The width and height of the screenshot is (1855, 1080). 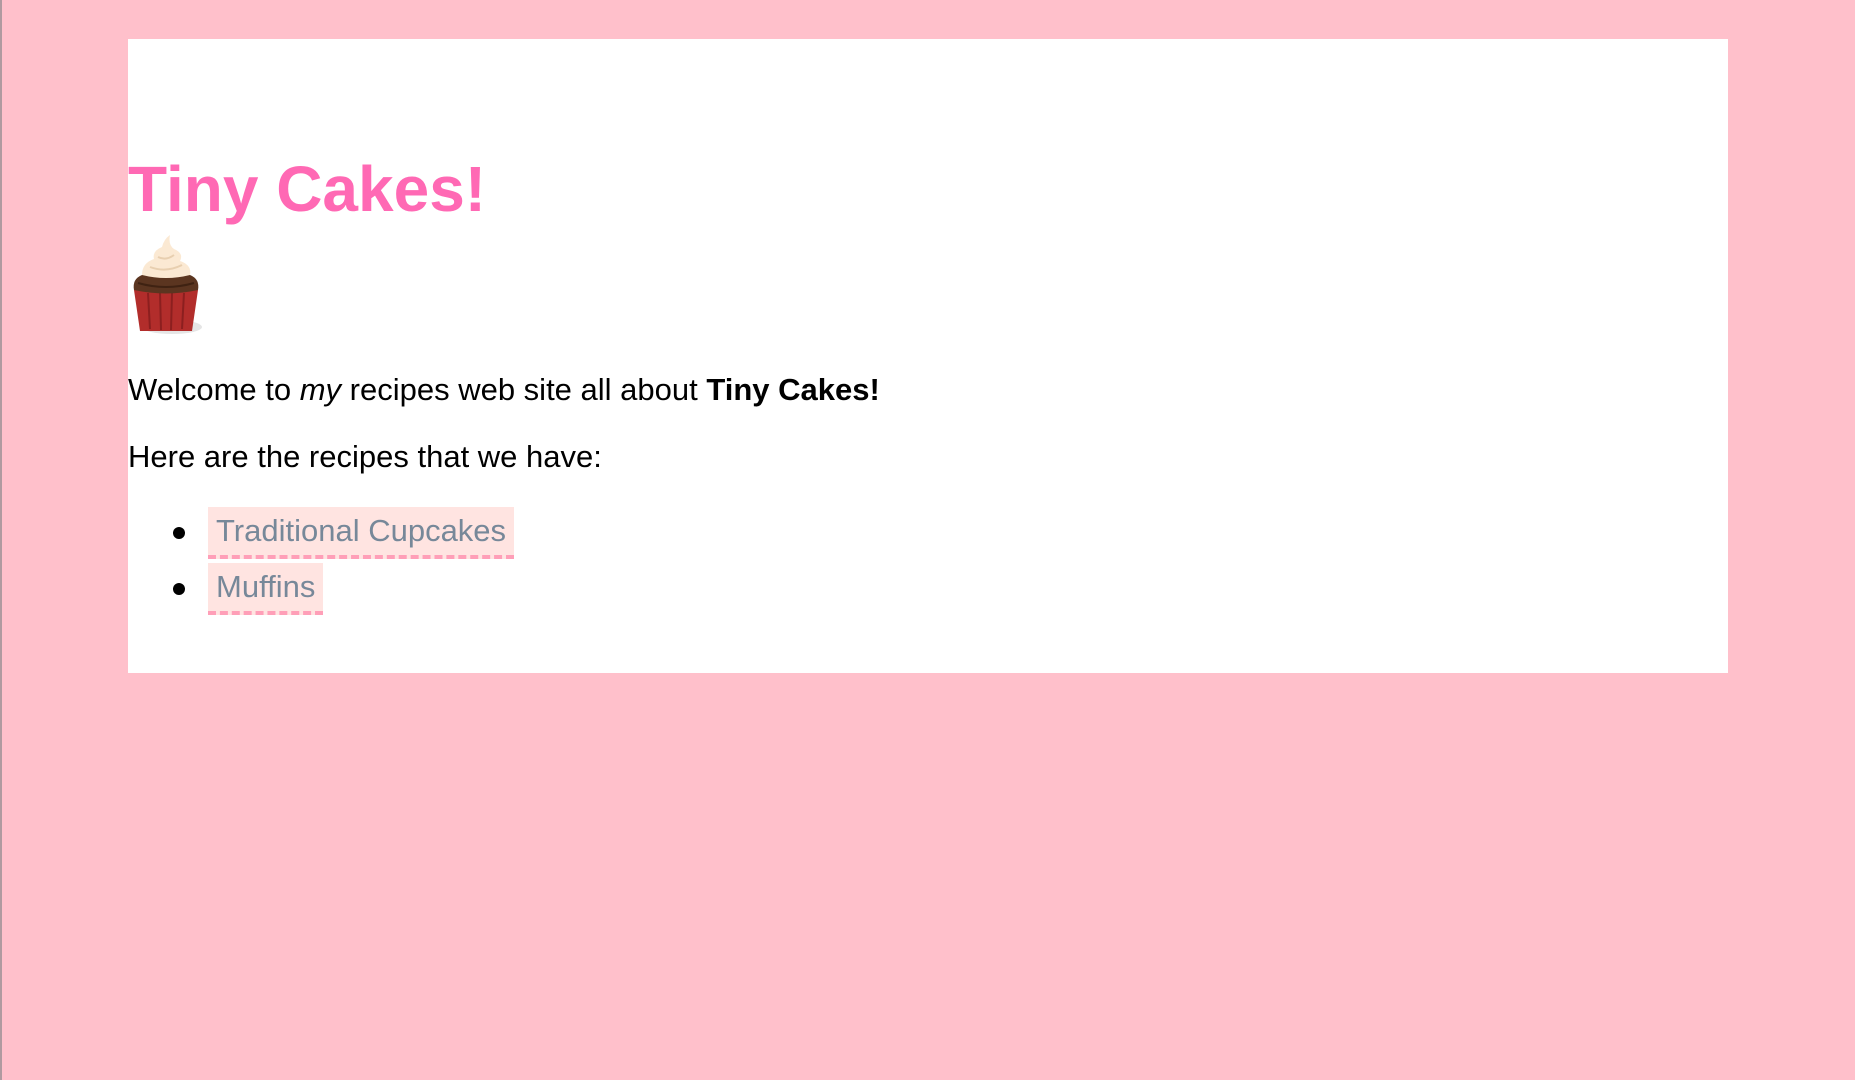 I want to click on window-left-edge, so click(x=1, y=540).